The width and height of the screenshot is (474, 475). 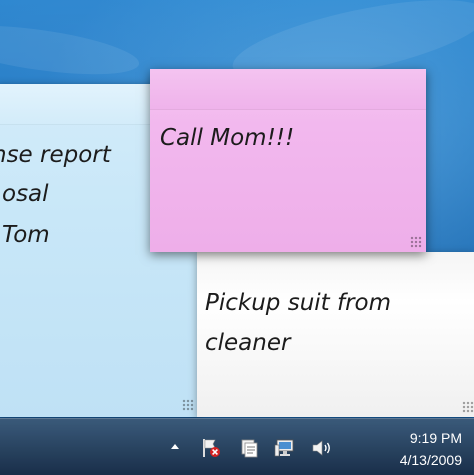 What do you see at coordinates (71, 50) in the screenshot?
I see `wallpaper-streak` at bounding box center [71, 50].